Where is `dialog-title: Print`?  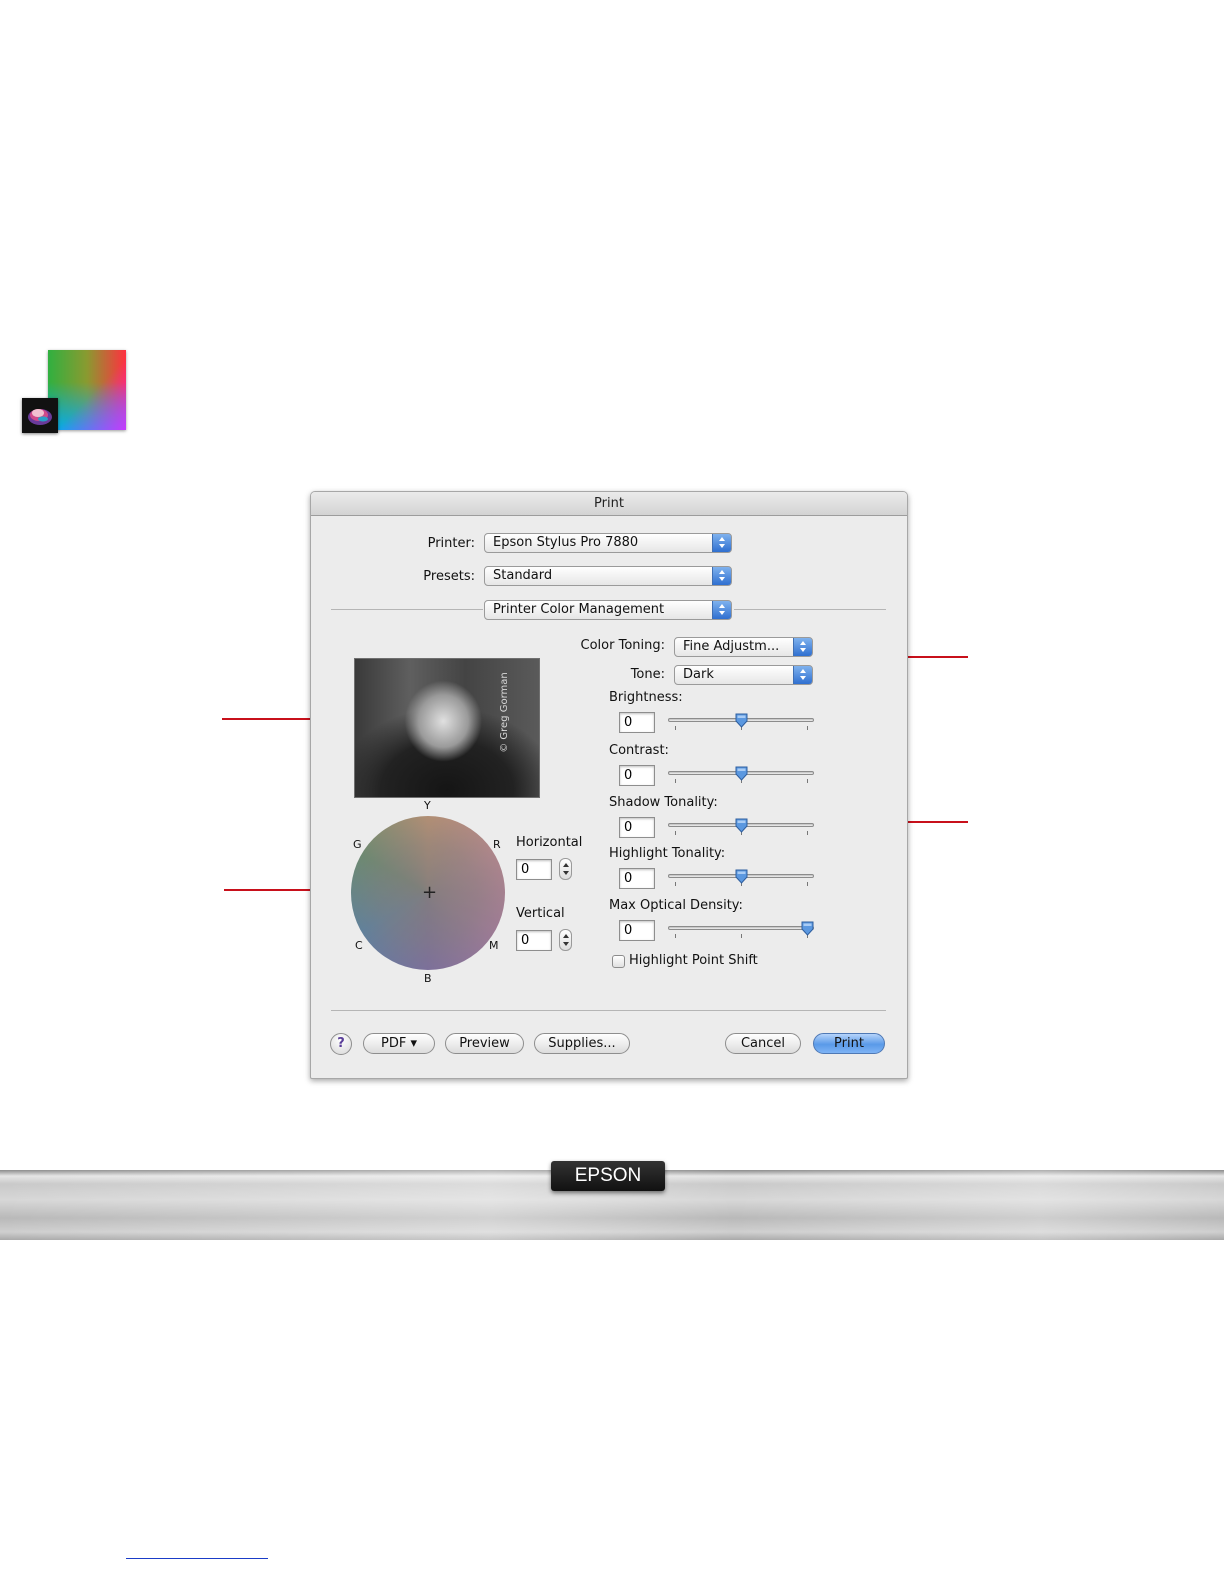 dialog-title: Print is located at coordinates (609, 504).